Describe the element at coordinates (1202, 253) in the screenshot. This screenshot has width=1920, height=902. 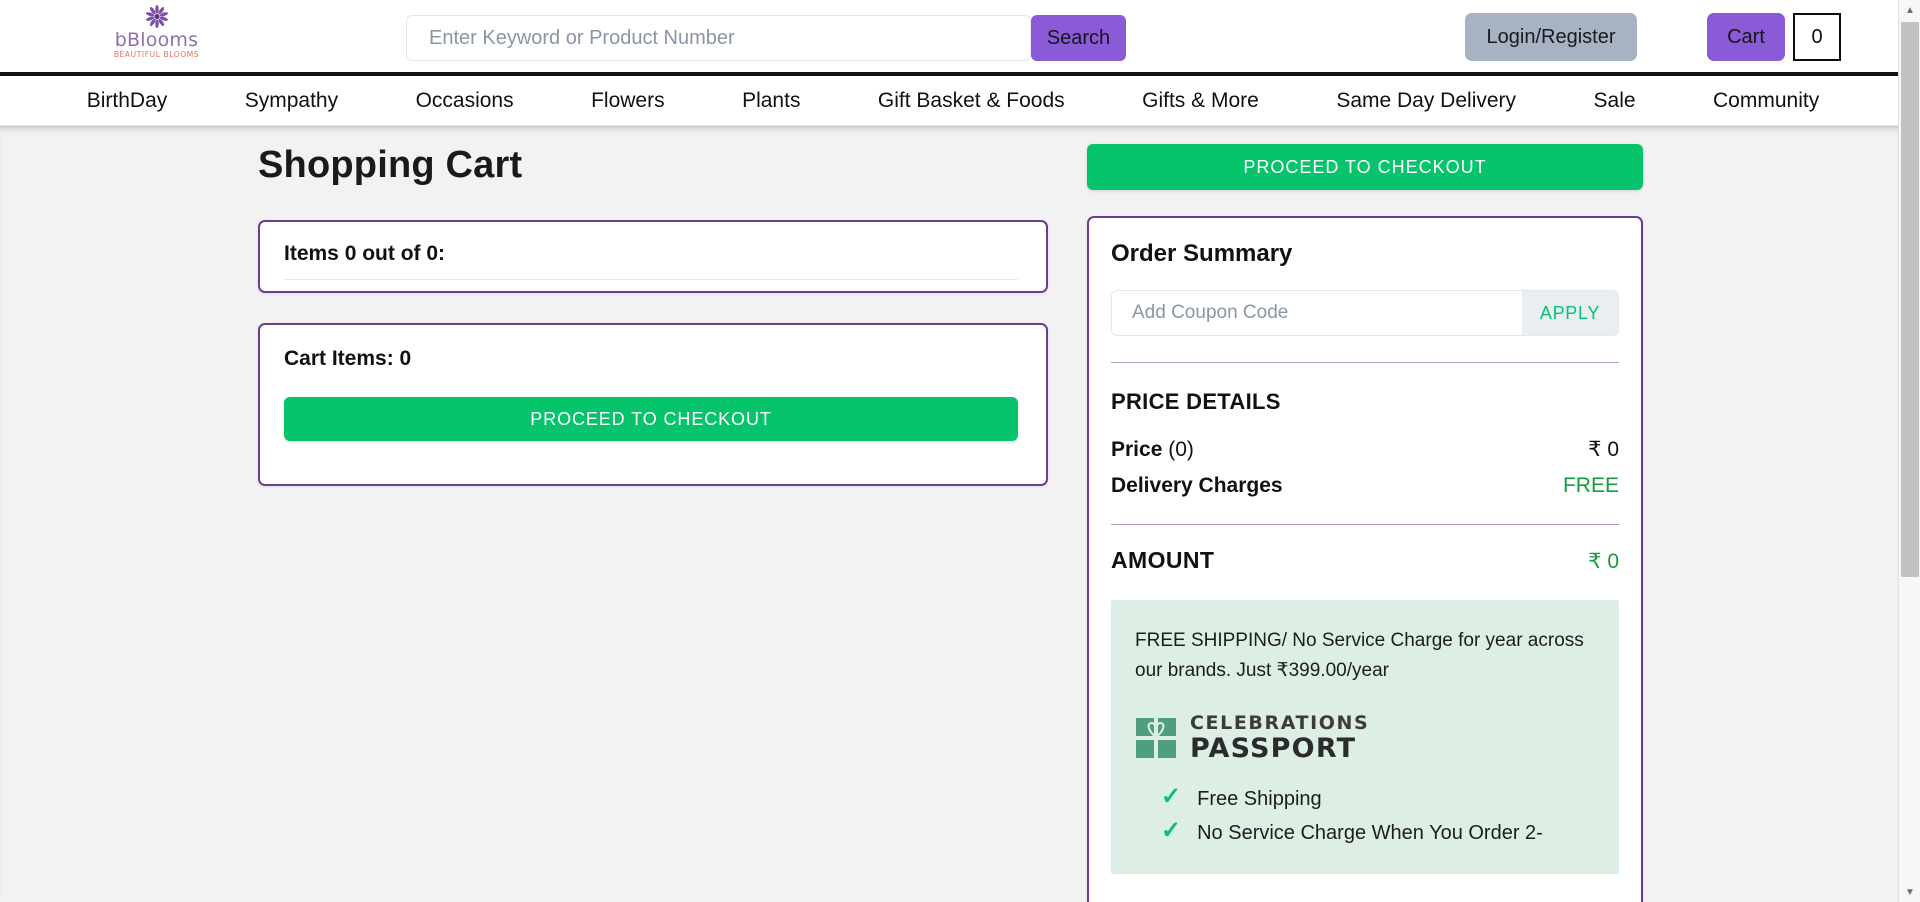
I see `order-summary-title: Order Summary` at that location.